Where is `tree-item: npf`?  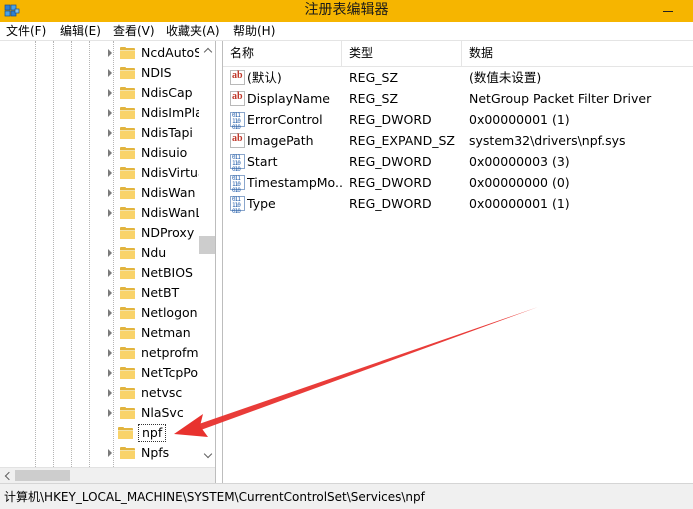 tree-item: npf is located at coordinates (100, 433).